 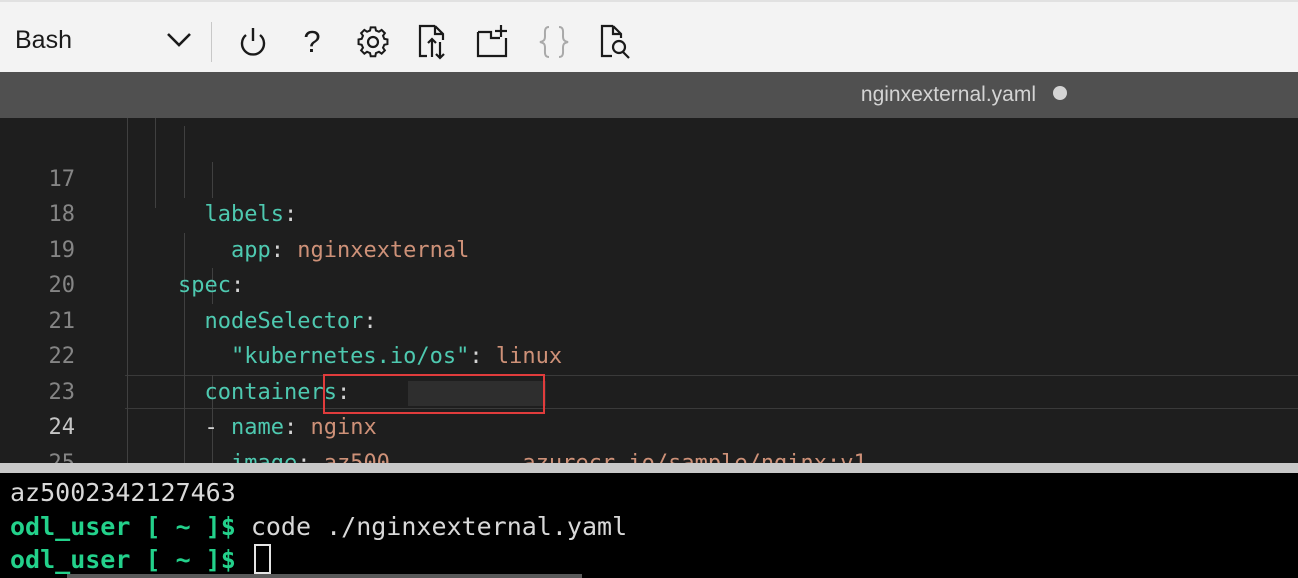 I want to click on toolbar-divider, so click(x=211, y=42).